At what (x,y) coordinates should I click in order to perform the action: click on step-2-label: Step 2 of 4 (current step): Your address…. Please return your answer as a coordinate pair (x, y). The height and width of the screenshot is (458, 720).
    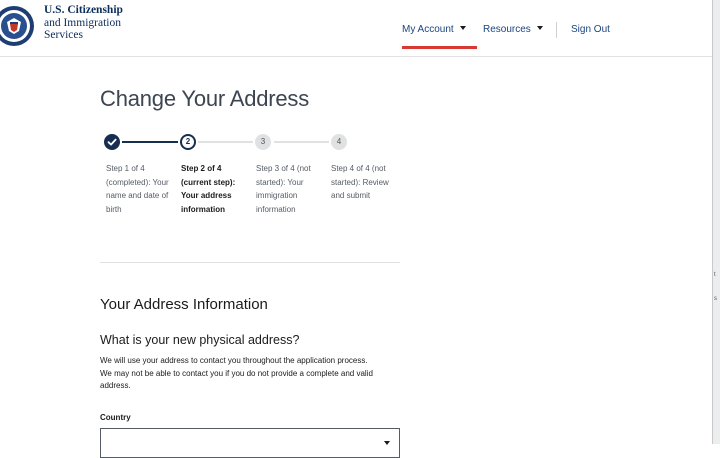
    Looking at the image, I should click on (208, 189).